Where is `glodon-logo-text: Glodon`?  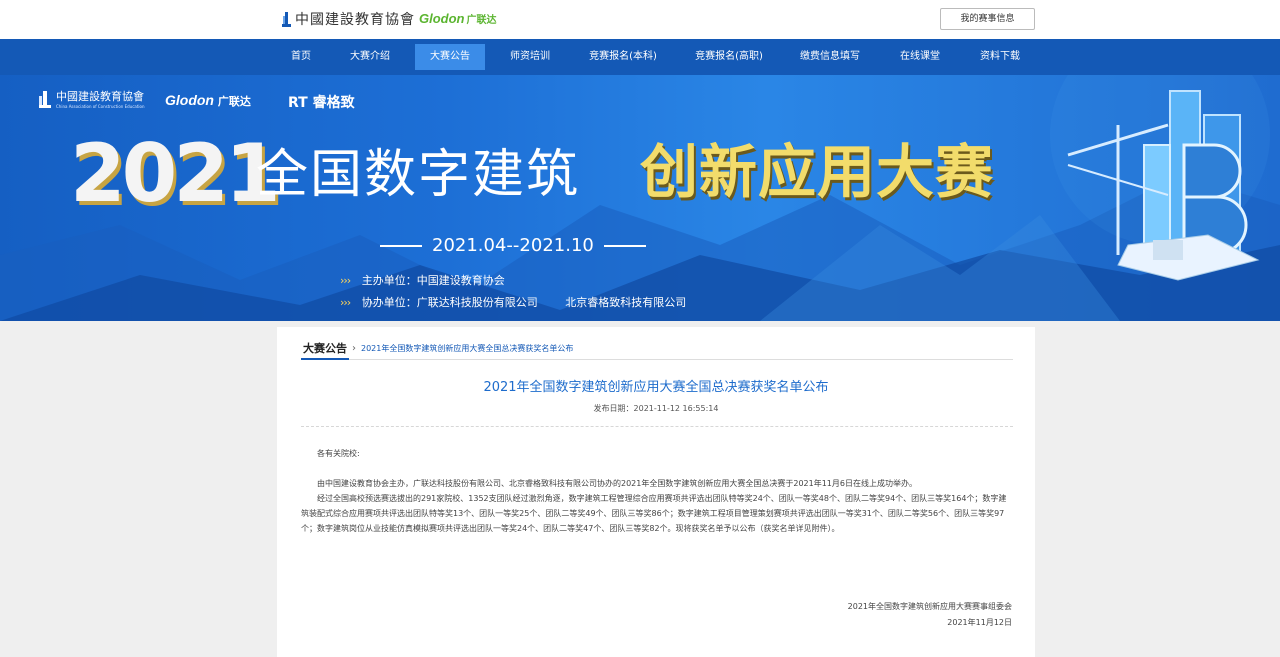 glodon-logo-text: Glodon is located at coordinates (442, 18).